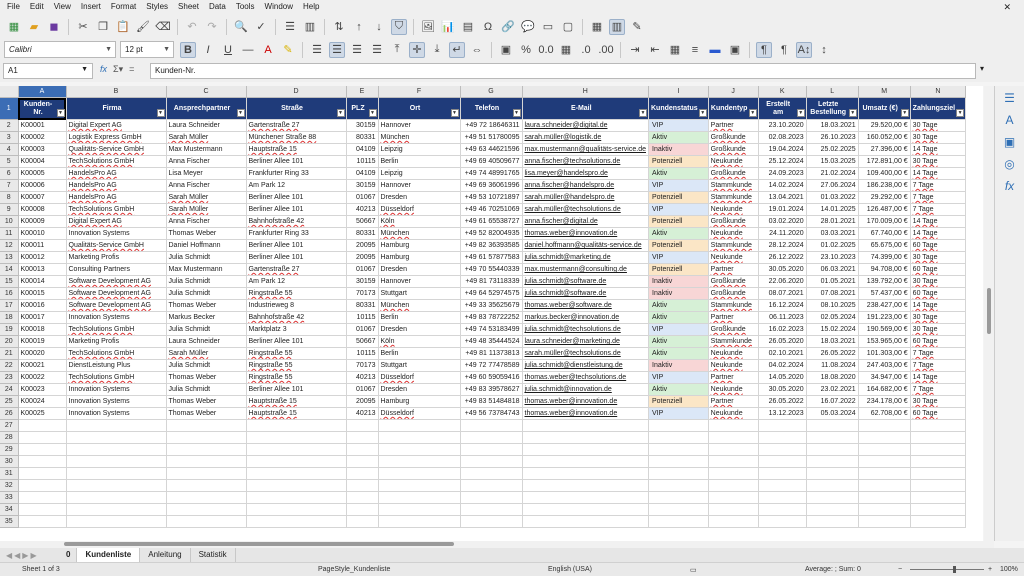  Describe the element at coordinates (782, 109) in the screenshot. I see `header-cell: Erstellt am ▼` at that location.